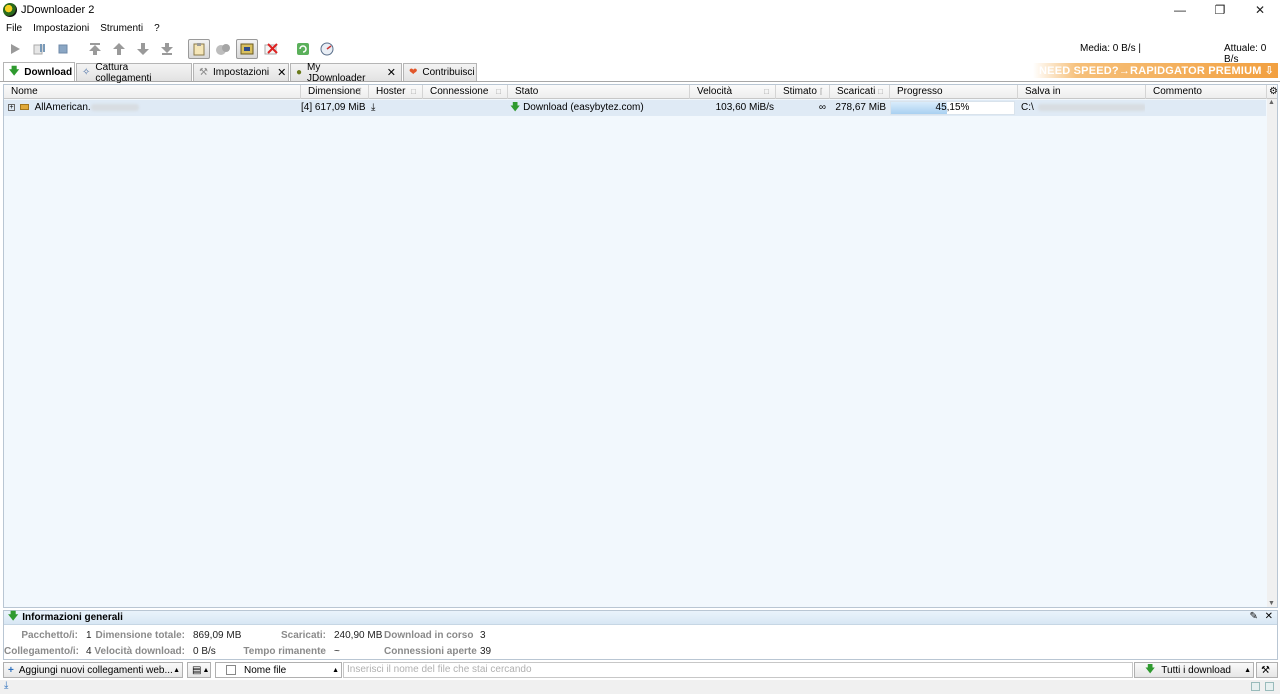 The width and height of the screenshot is (1280, 694). Describe the element at coordinates (1271, 102) in the screenshot. I see `scroll-up-icon: ▲` at that location.